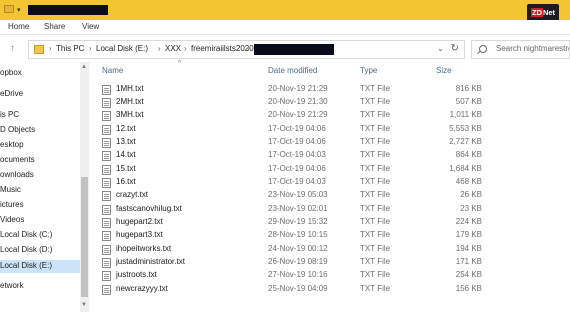  What do you see at coordinates (468, 88) in the screenshot?
I see `file-size: 816 KB` at bounding box center [468, 88].